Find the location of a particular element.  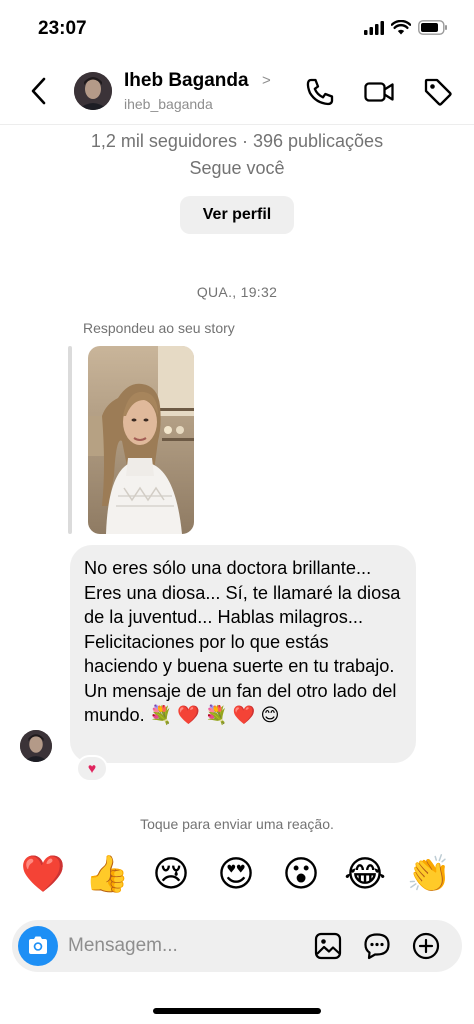

avatar is located at coordinates (93, 91).